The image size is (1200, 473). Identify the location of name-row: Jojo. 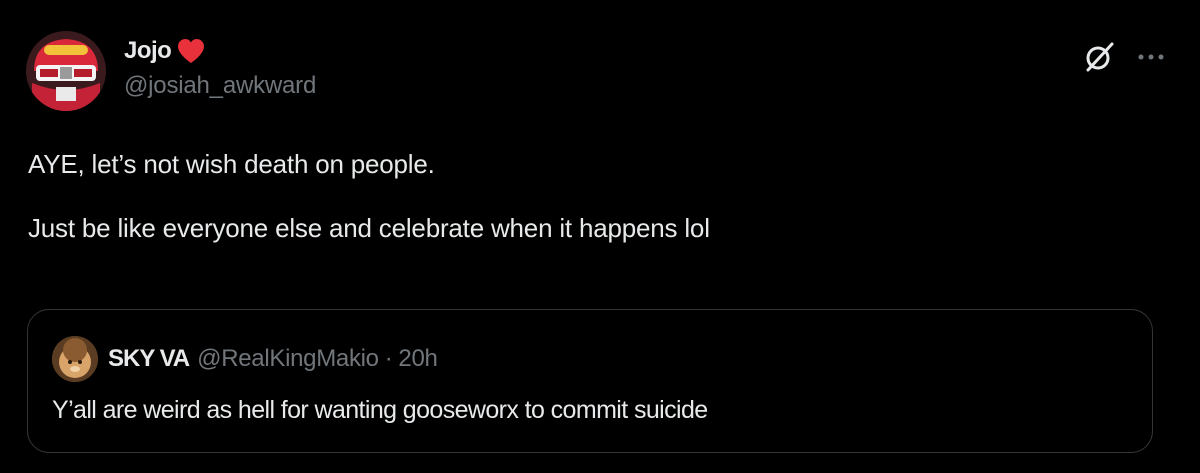
(220, 51).